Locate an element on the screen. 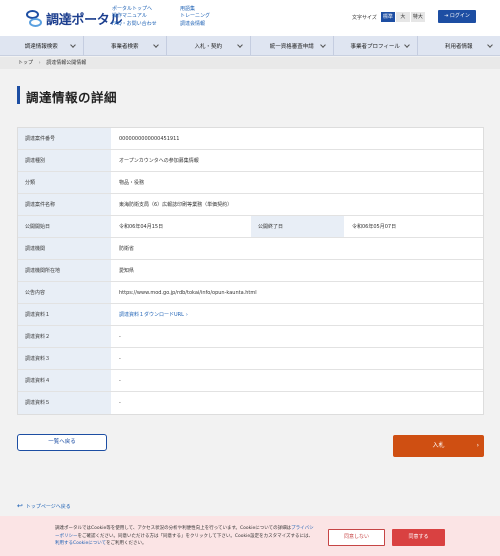  title-accent-bar is located at coordinates (18, 95).